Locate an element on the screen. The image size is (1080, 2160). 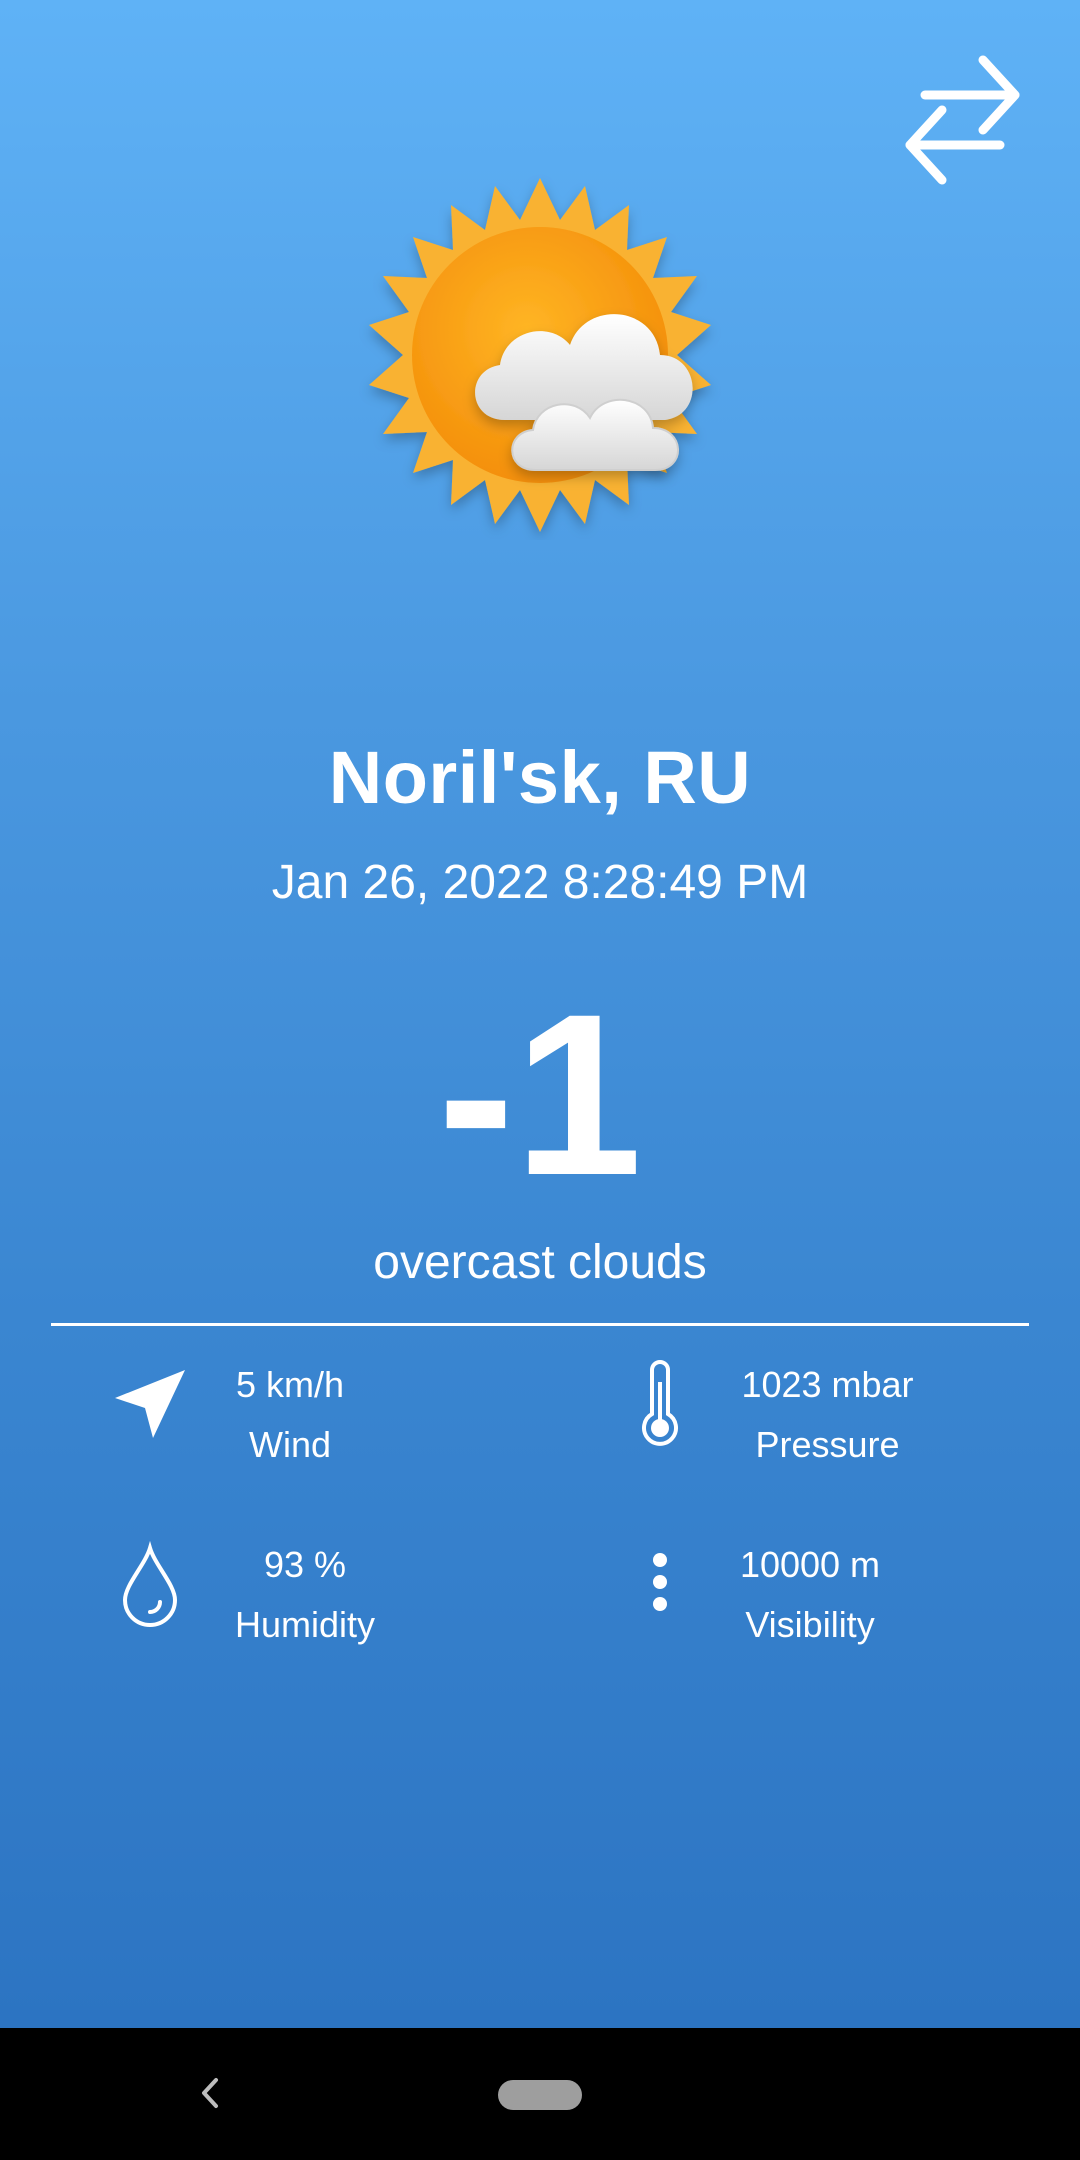
sun-with-clouds-icon is located at coordinates (540, 355).